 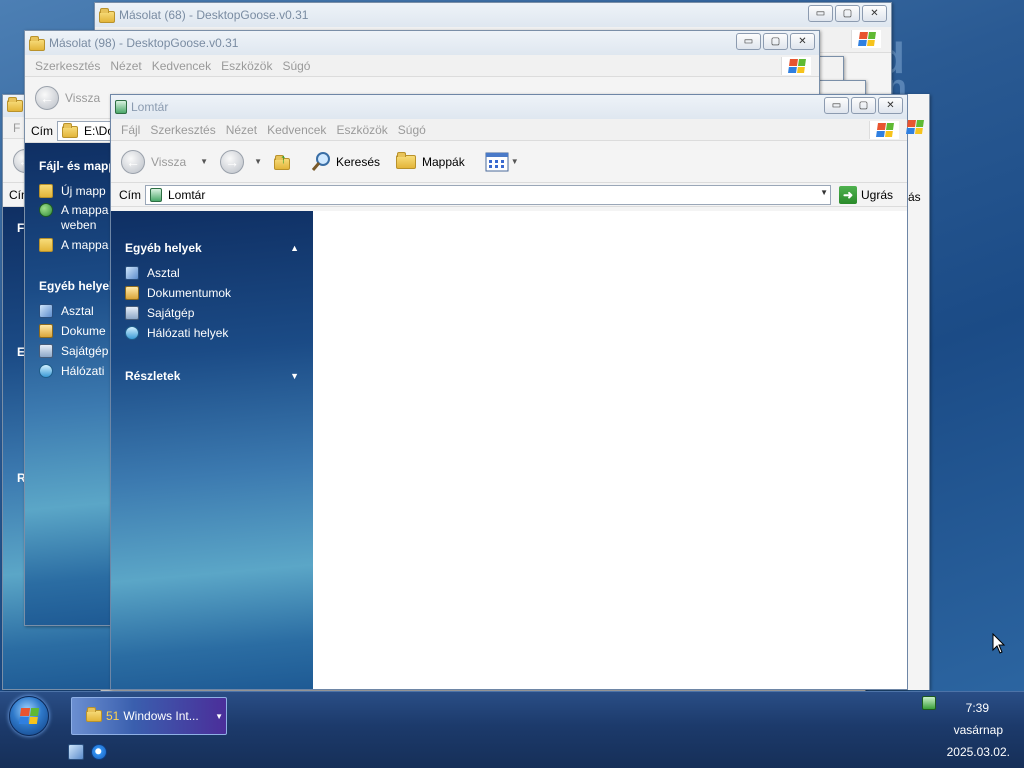 What do you see at coordinates (70, 218) in the screenshot?
I see `task-publish-web: A mappa weben` at bounding box center [70, 218].